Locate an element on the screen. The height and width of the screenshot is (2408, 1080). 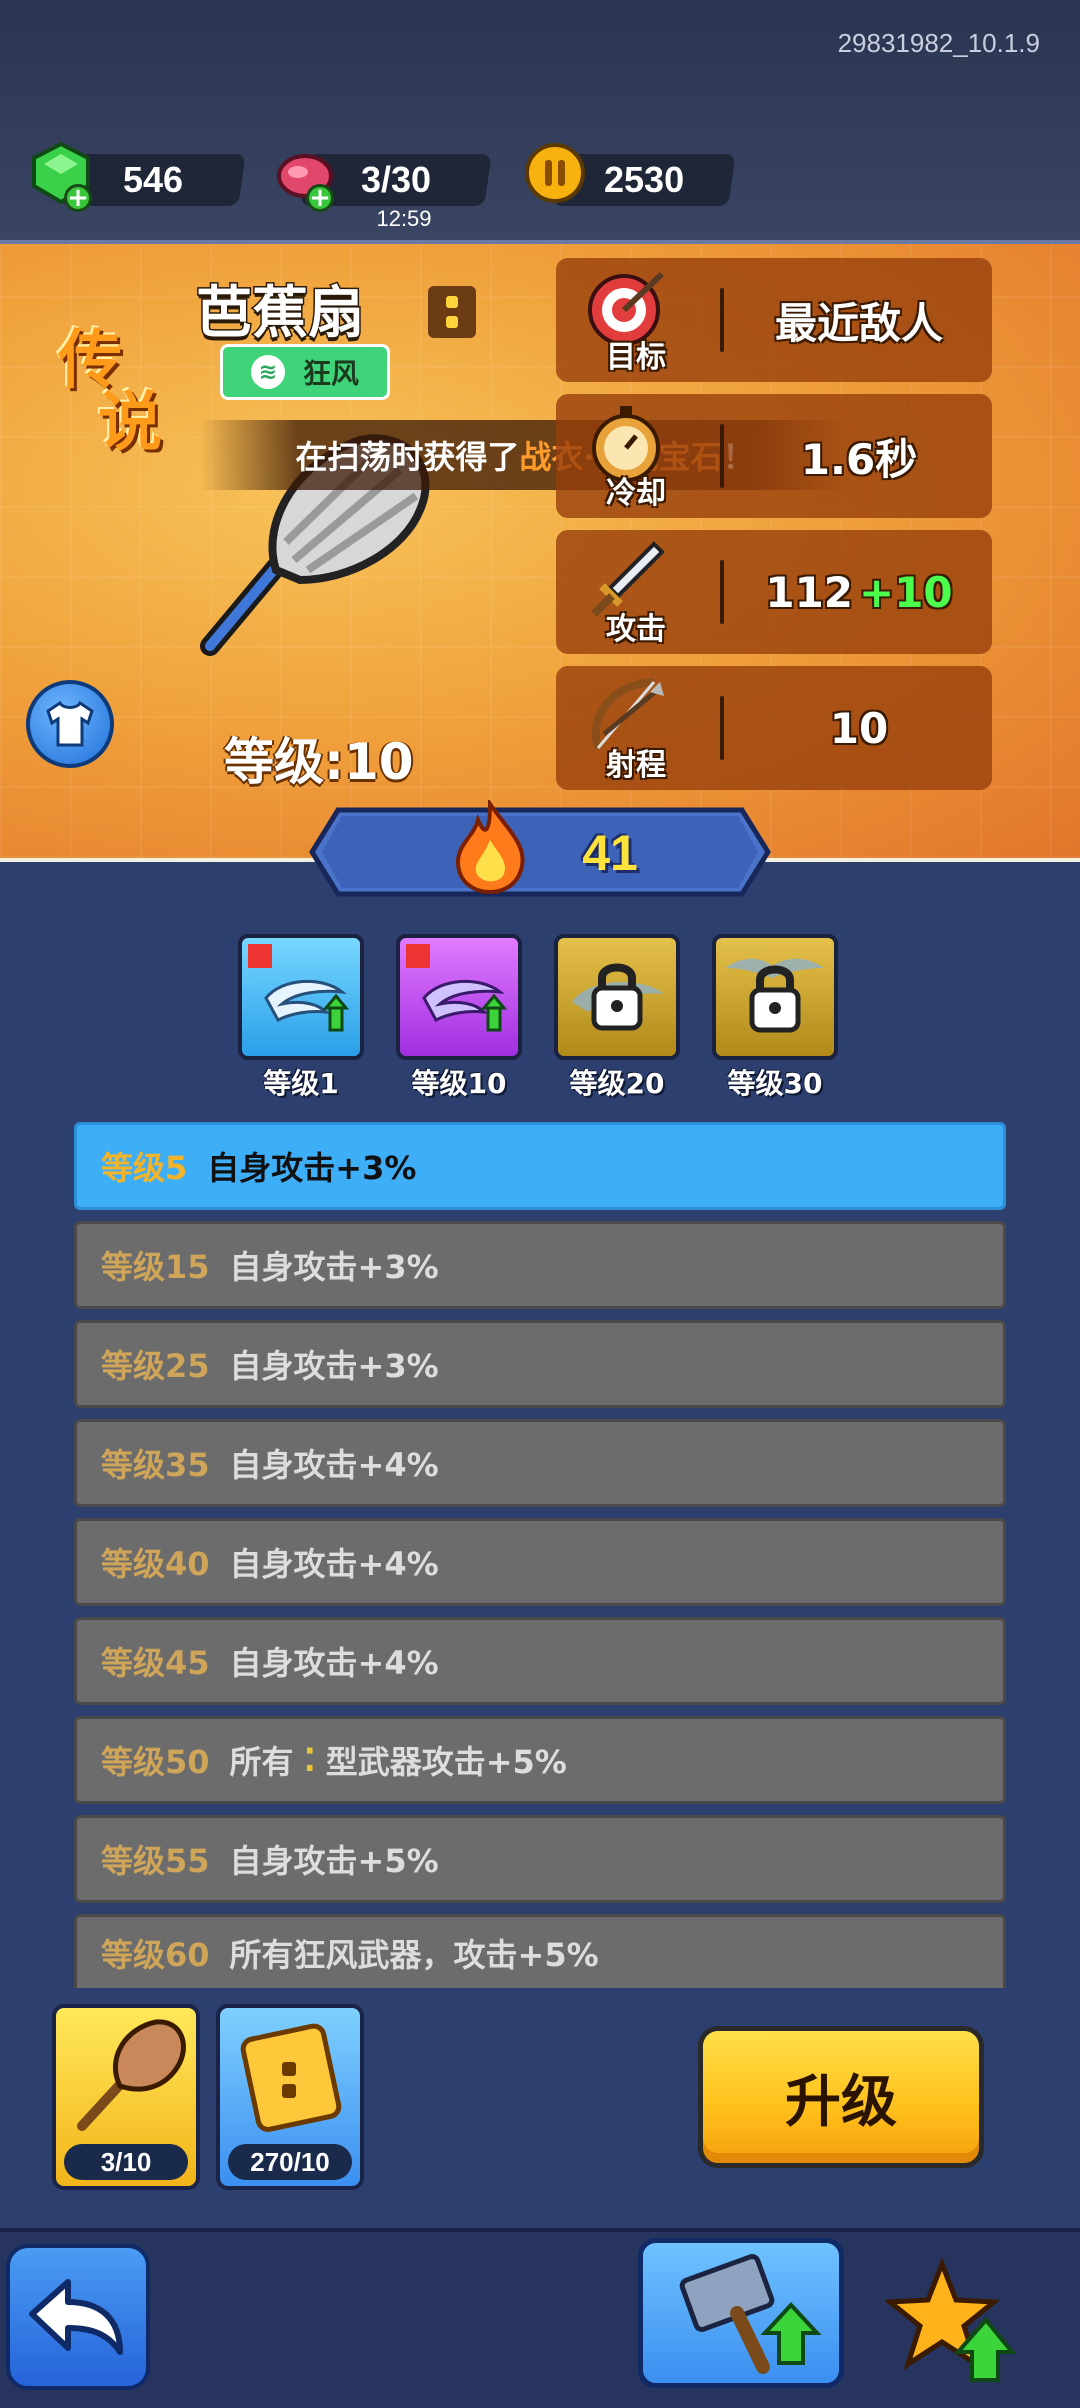
add-gems-icon: + is located at coordinates (78, 198).